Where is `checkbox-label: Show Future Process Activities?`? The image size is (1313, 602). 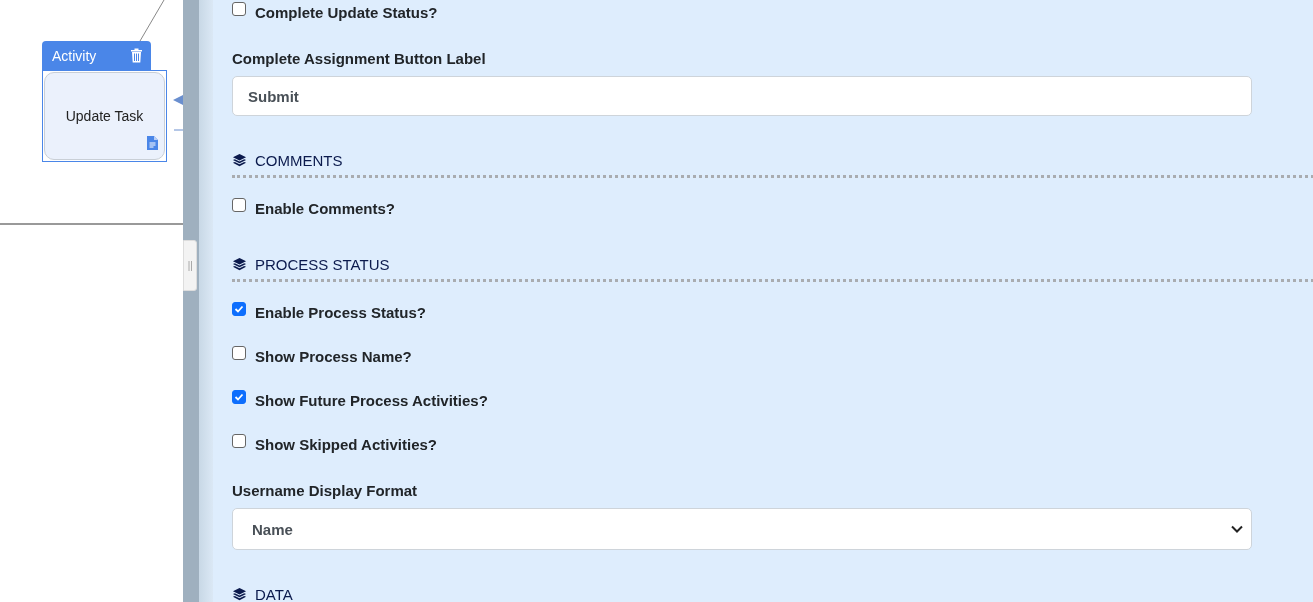 checkbox-label: Show Future Process Activities? is located at coordinates (371, 400).